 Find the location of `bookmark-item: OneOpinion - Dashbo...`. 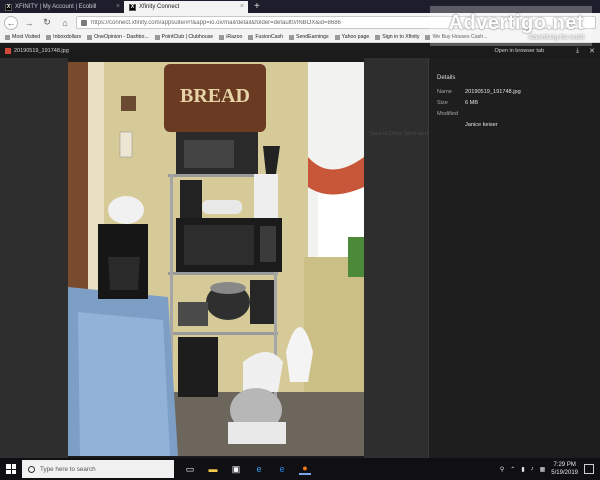

bookmark-item: OneOpinion - Dashbo... is located at coordinates (118, 37).